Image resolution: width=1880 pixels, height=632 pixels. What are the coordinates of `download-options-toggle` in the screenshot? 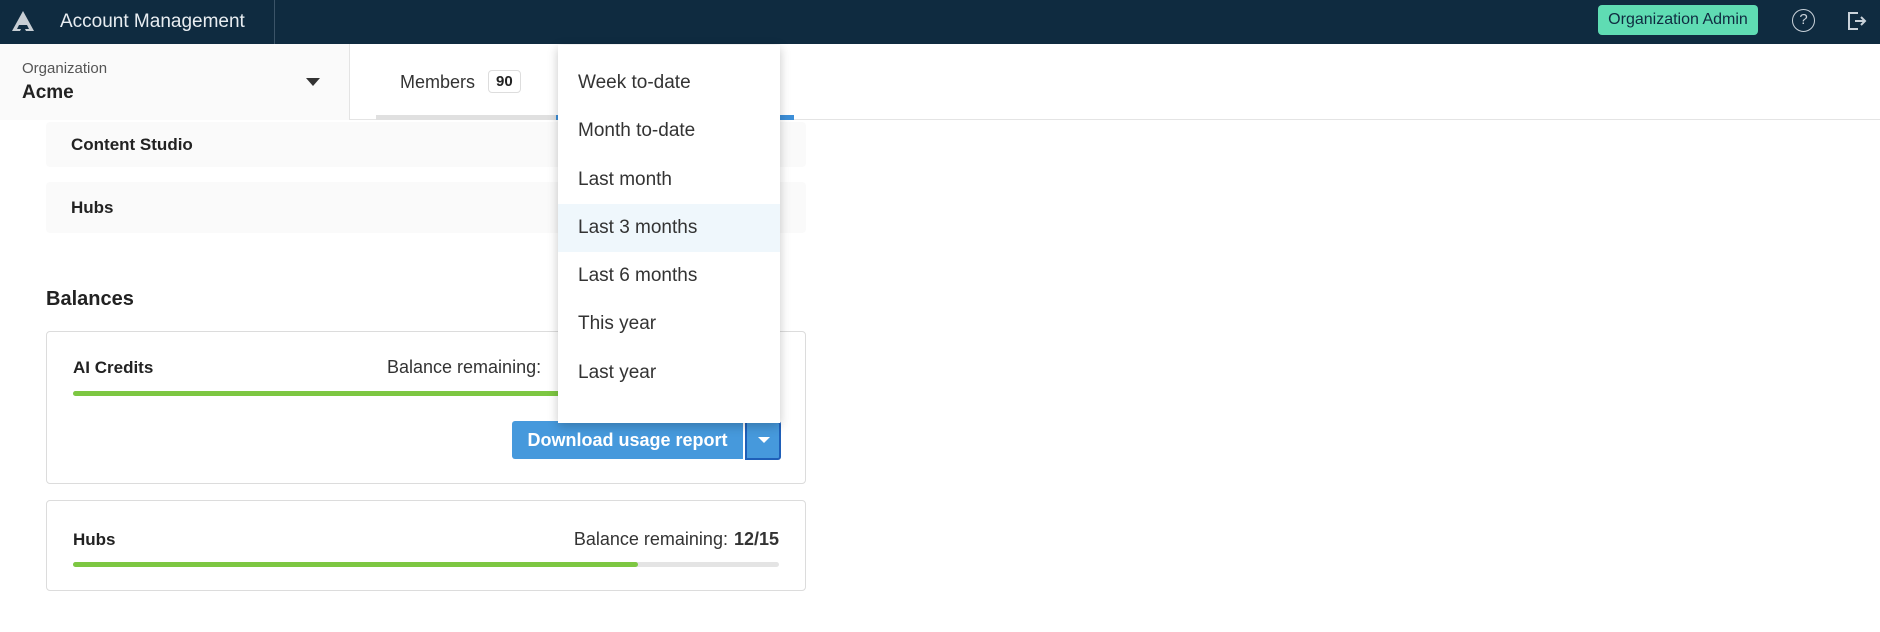 It's located at (763, 440).